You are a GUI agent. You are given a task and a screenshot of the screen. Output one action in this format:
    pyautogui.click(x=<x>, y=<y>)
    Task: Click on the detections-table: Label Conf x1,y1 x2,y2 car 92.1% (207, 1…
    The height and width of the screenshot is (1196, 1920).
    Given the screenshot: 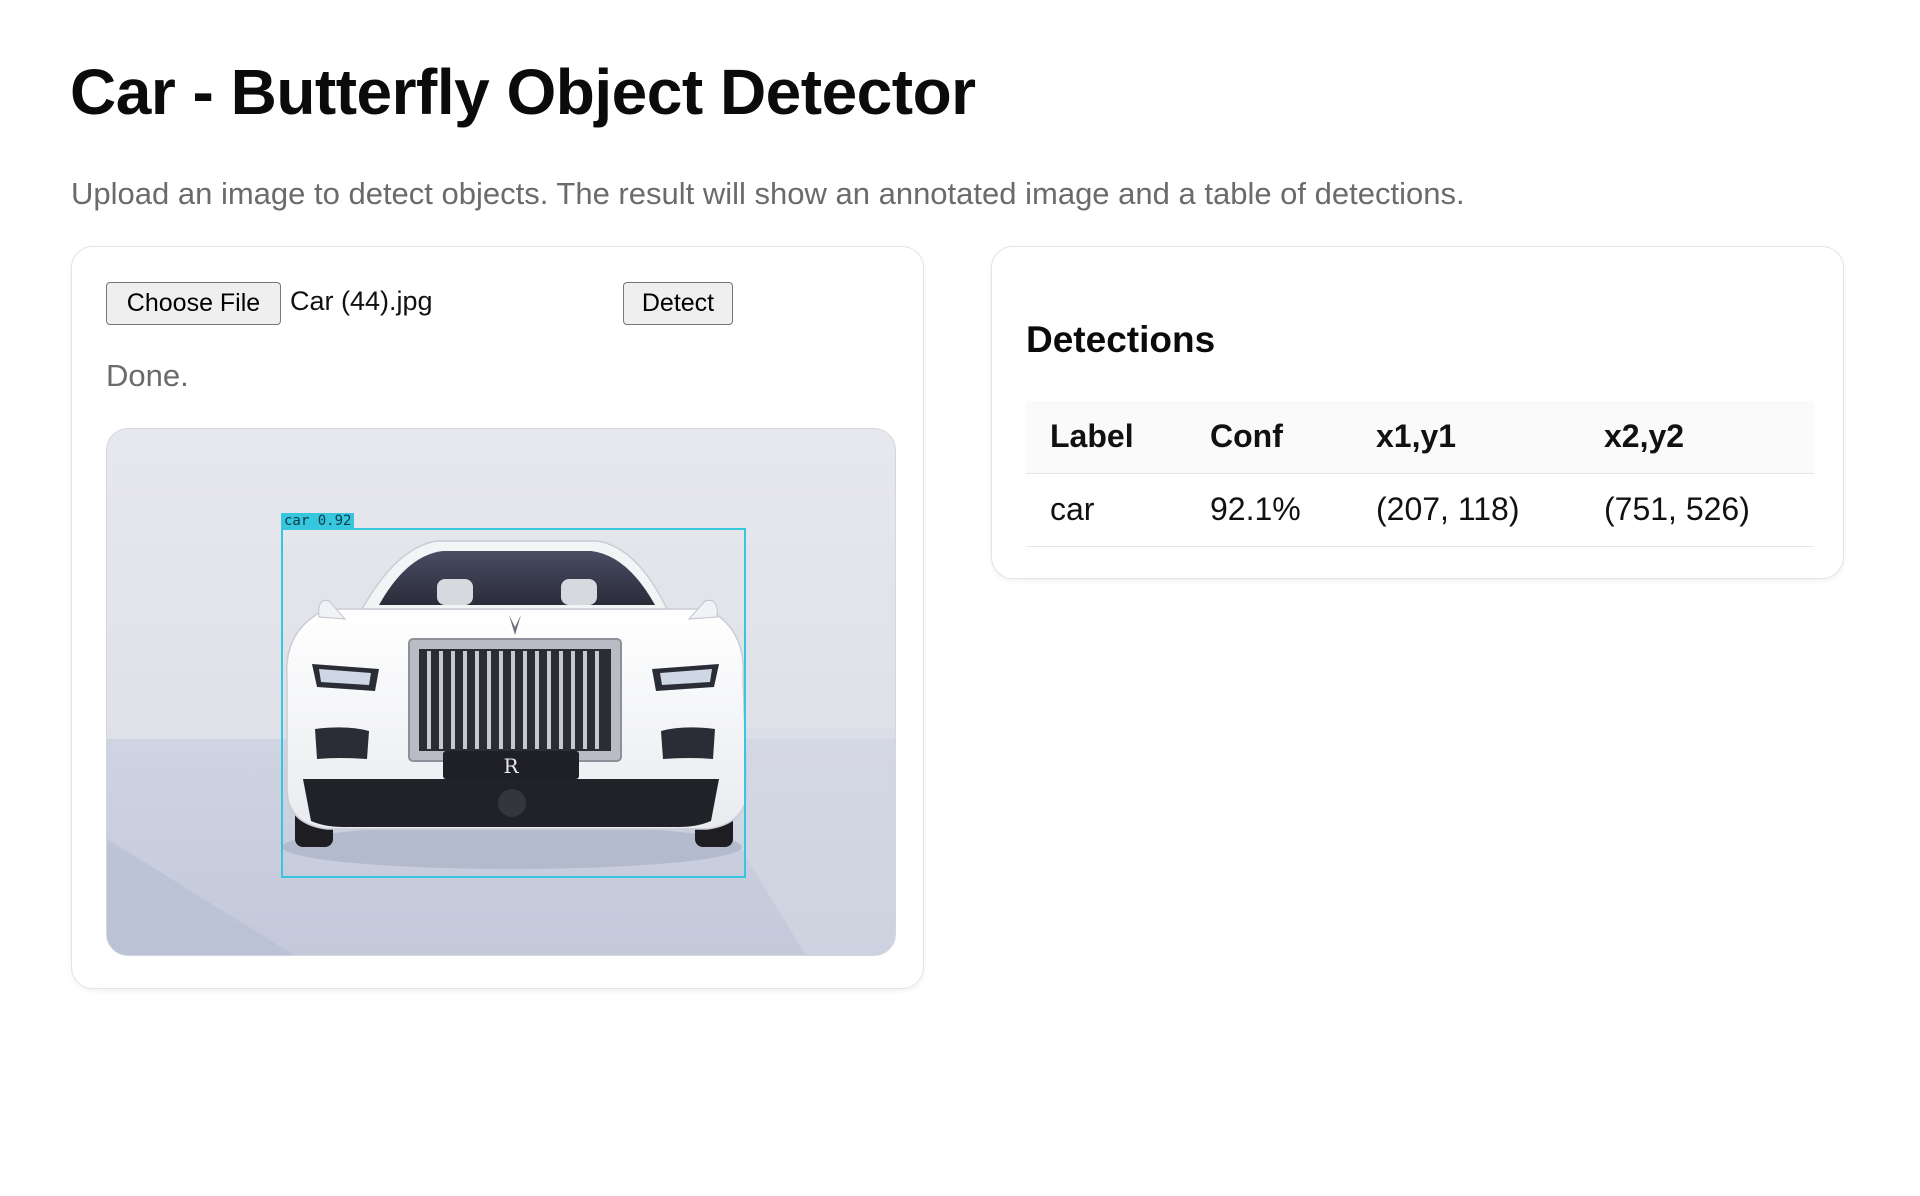 What is the action you would take?
    pyautogui.click(x=1420, y=474)
    